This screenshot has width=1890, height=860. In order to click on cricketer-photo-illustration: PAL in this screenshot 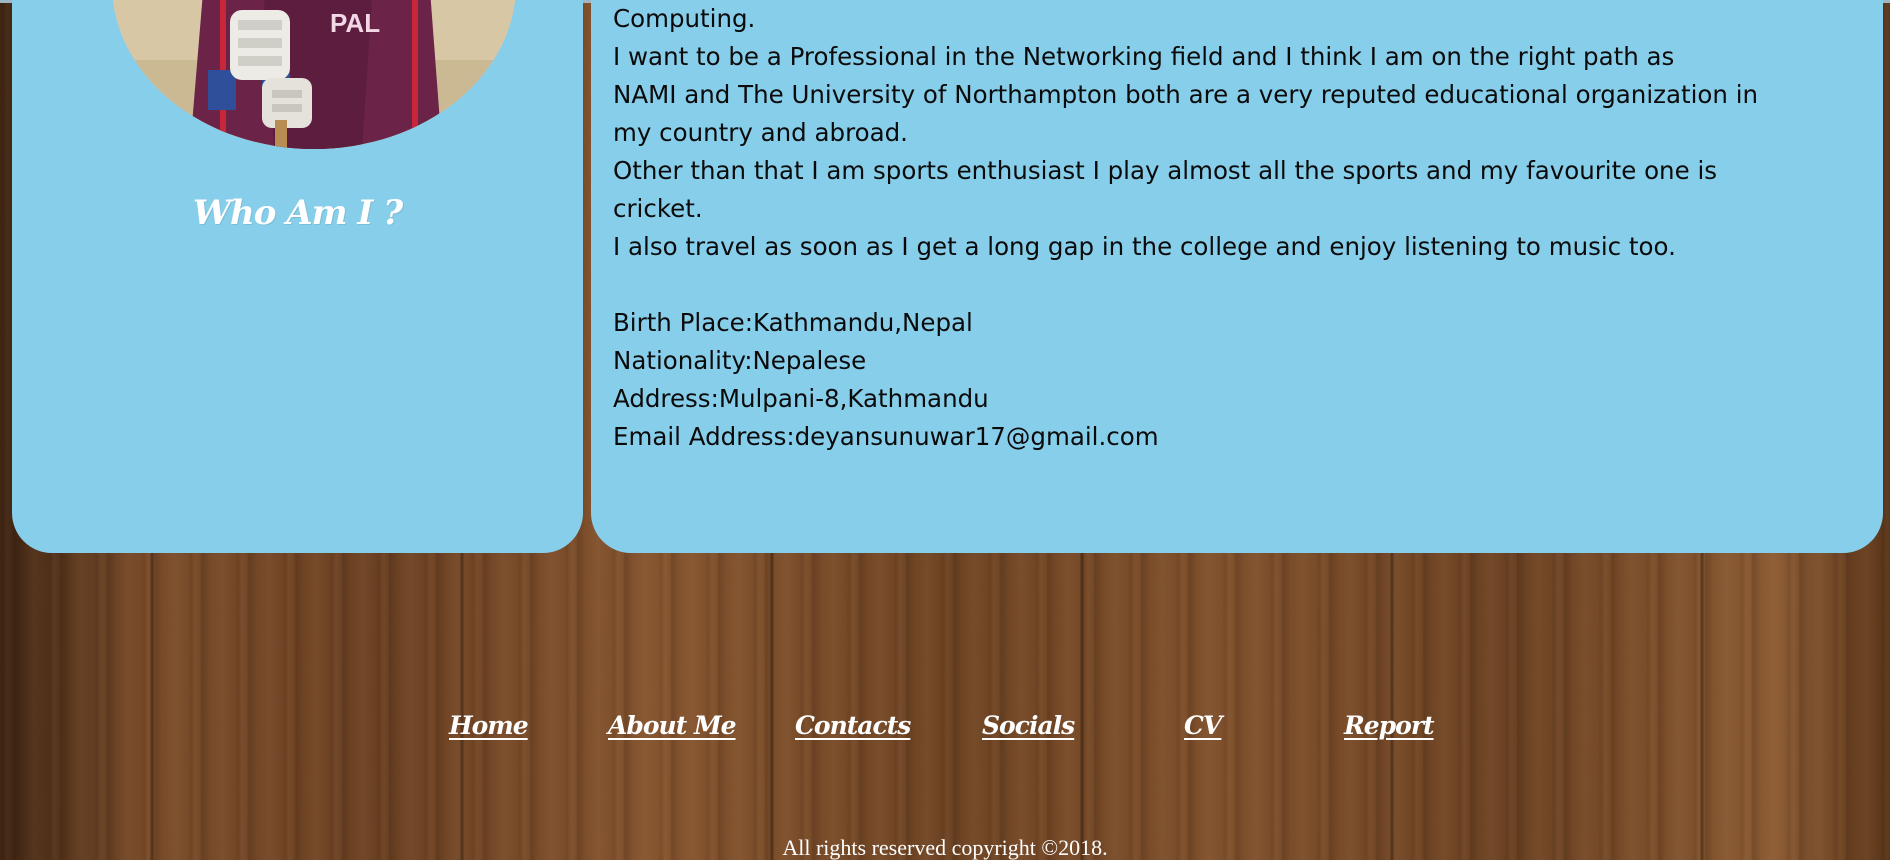, I will do `click(314, 74)`.